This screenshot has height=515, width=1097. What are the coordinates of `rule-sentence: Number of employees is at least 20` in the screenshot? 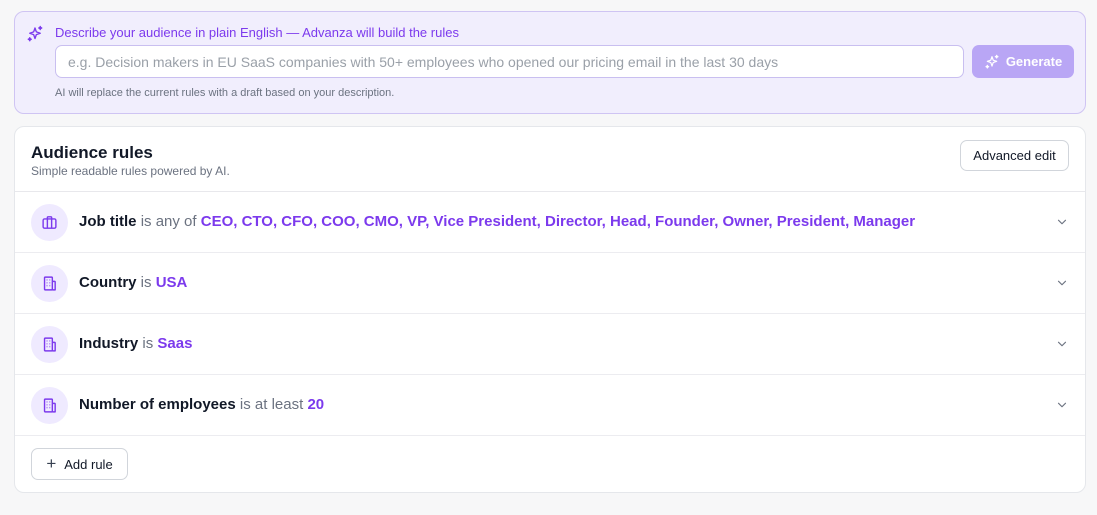 It's located at (201, 405).